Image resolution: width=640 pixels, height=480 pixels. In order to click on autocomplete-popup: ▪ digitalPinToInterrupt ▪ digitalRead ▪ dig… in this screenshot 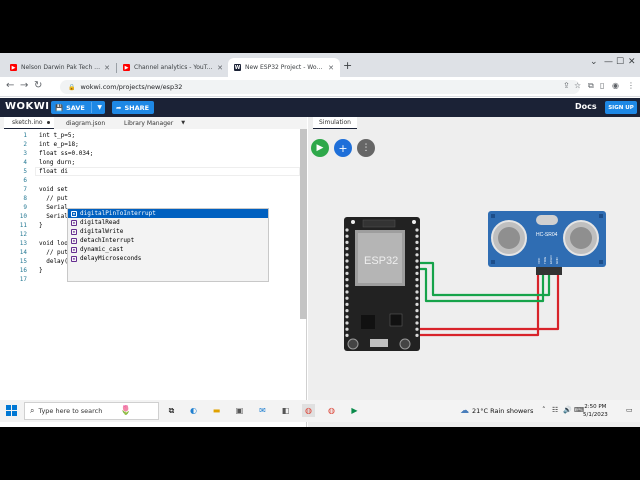, I will do `click(168, 245)`.